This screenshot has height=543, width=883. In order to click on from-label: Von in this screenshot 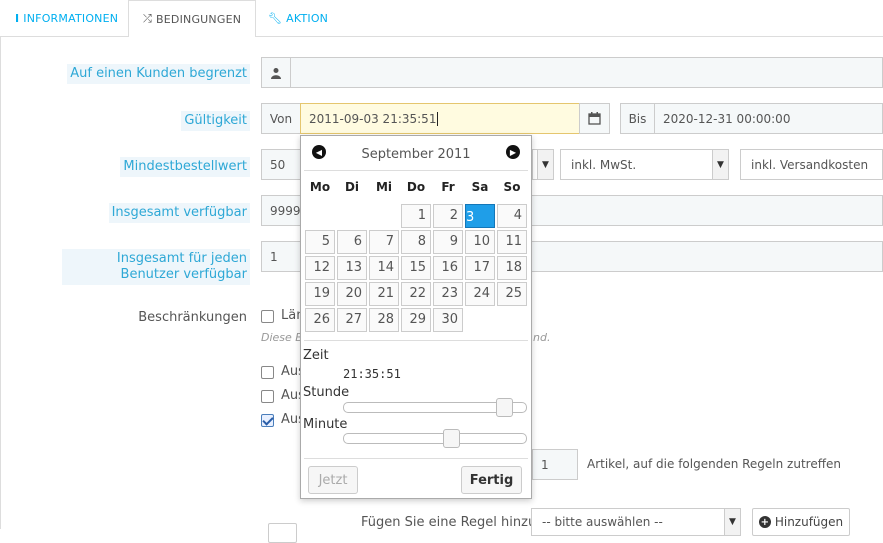, I will do `click(281, 118)`.